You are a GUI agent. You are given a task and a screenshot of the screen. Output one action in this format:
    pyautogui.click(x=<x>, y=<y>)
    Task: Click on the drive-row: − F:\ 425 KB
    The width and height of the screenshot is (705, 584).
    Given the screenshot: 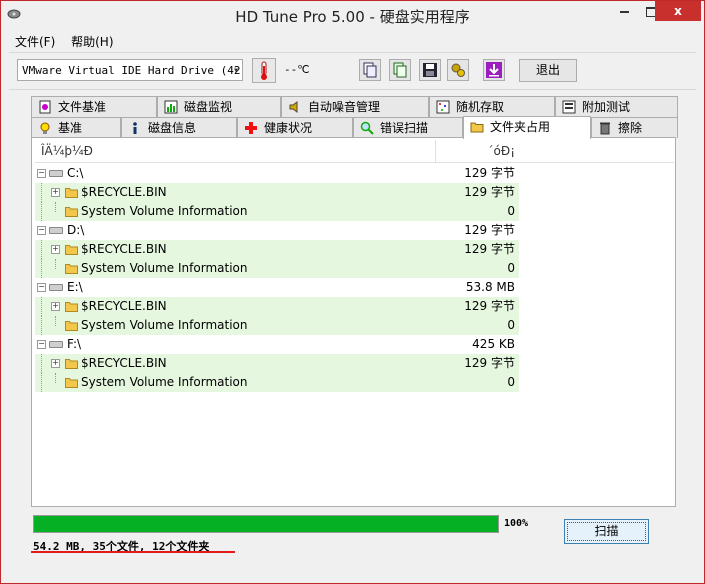 What is the action you would take?
    pyautogui.click(x=277, y=344)
    